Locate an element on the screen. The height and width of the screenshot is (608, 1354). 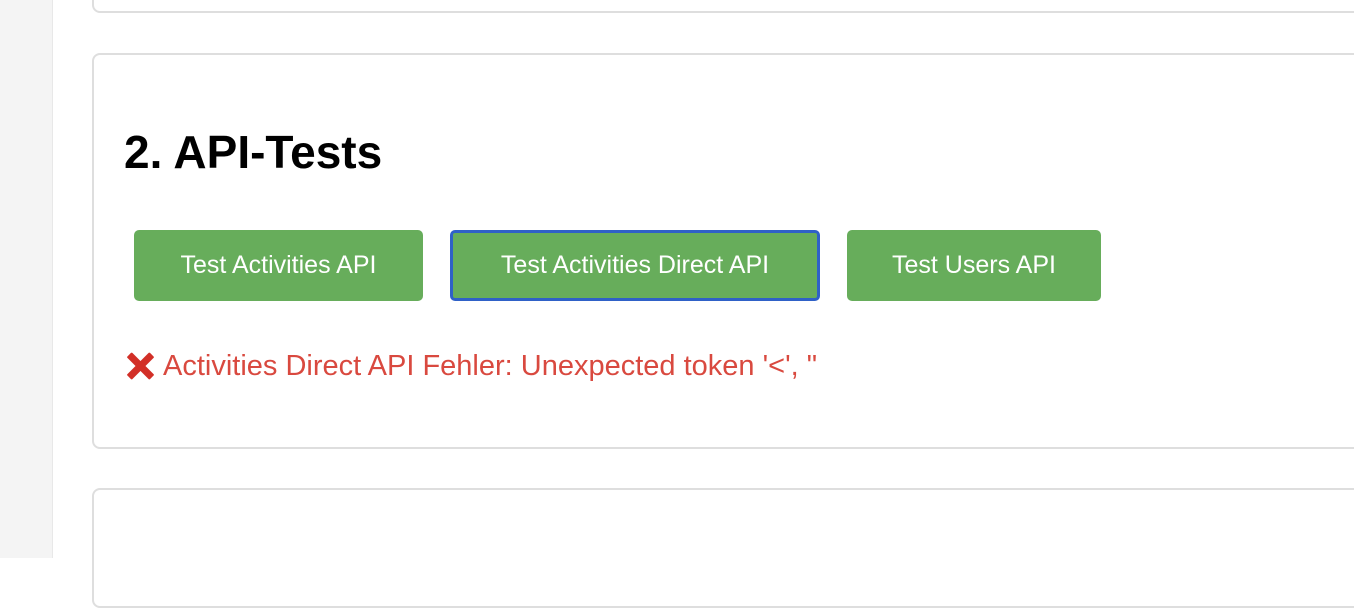
section-title: 2. API-Tests is located at coordinates (253, 152).